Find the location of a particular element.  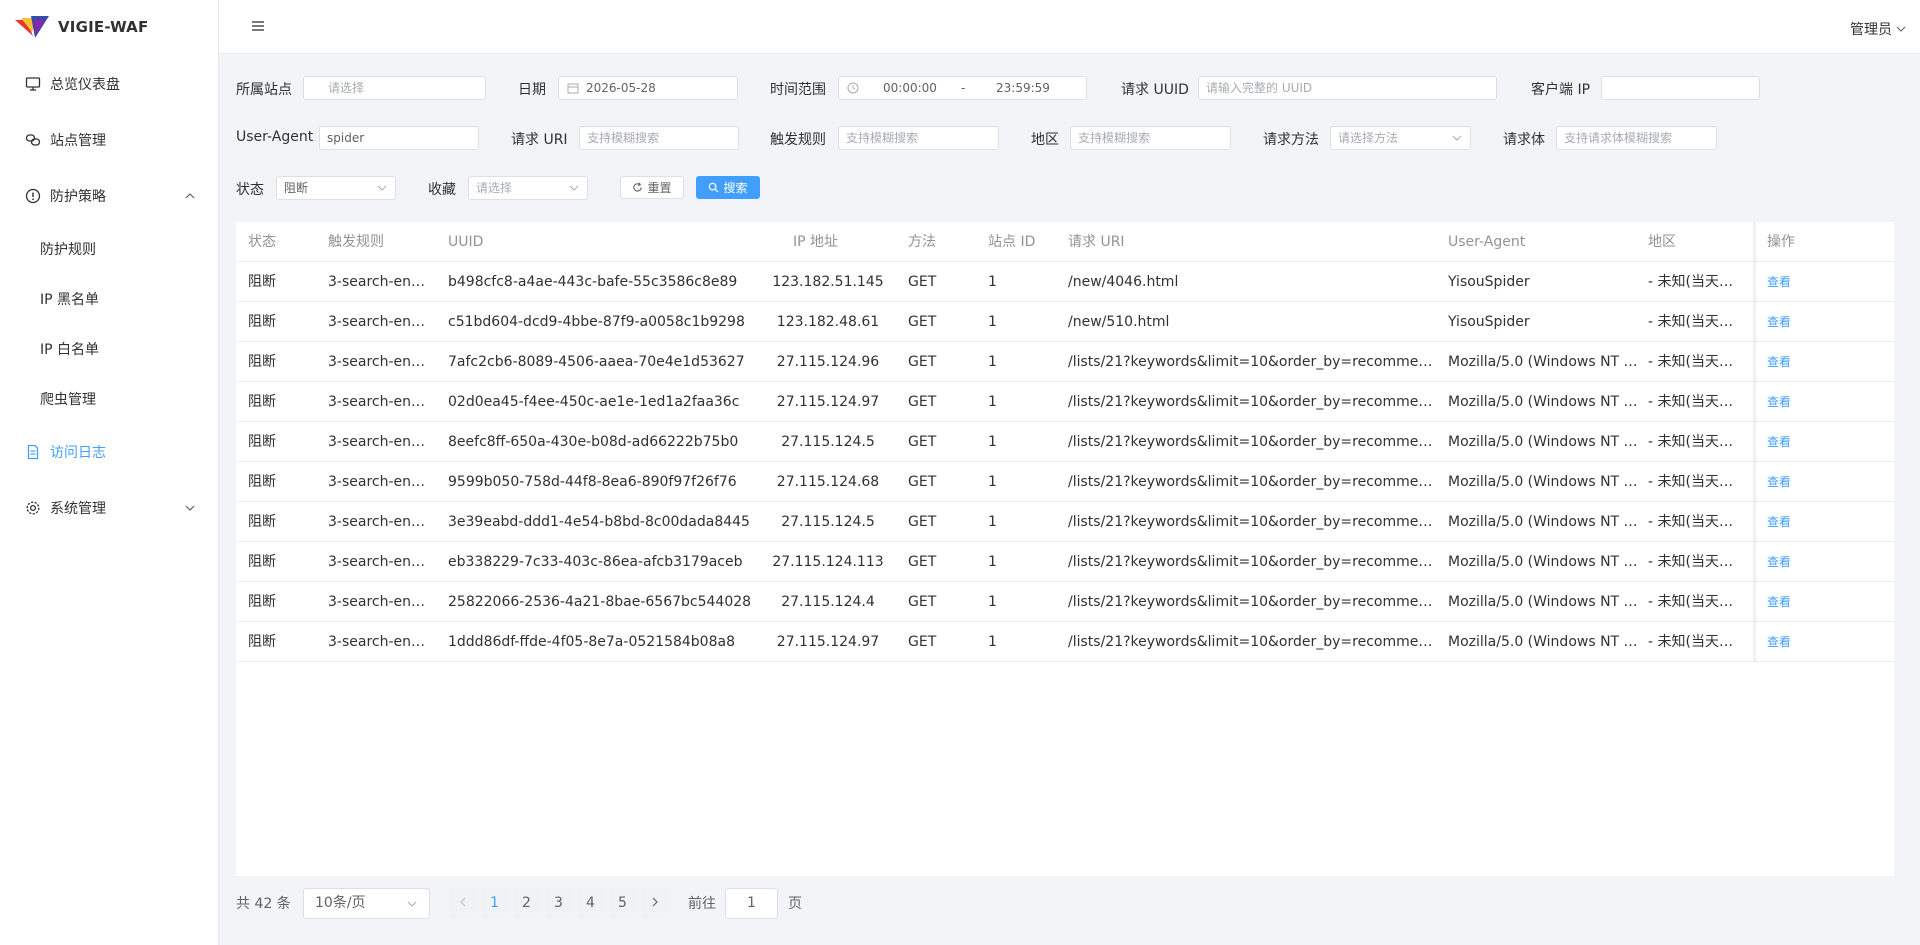

search-label: 搜索 is located at coordinates (735, 188).